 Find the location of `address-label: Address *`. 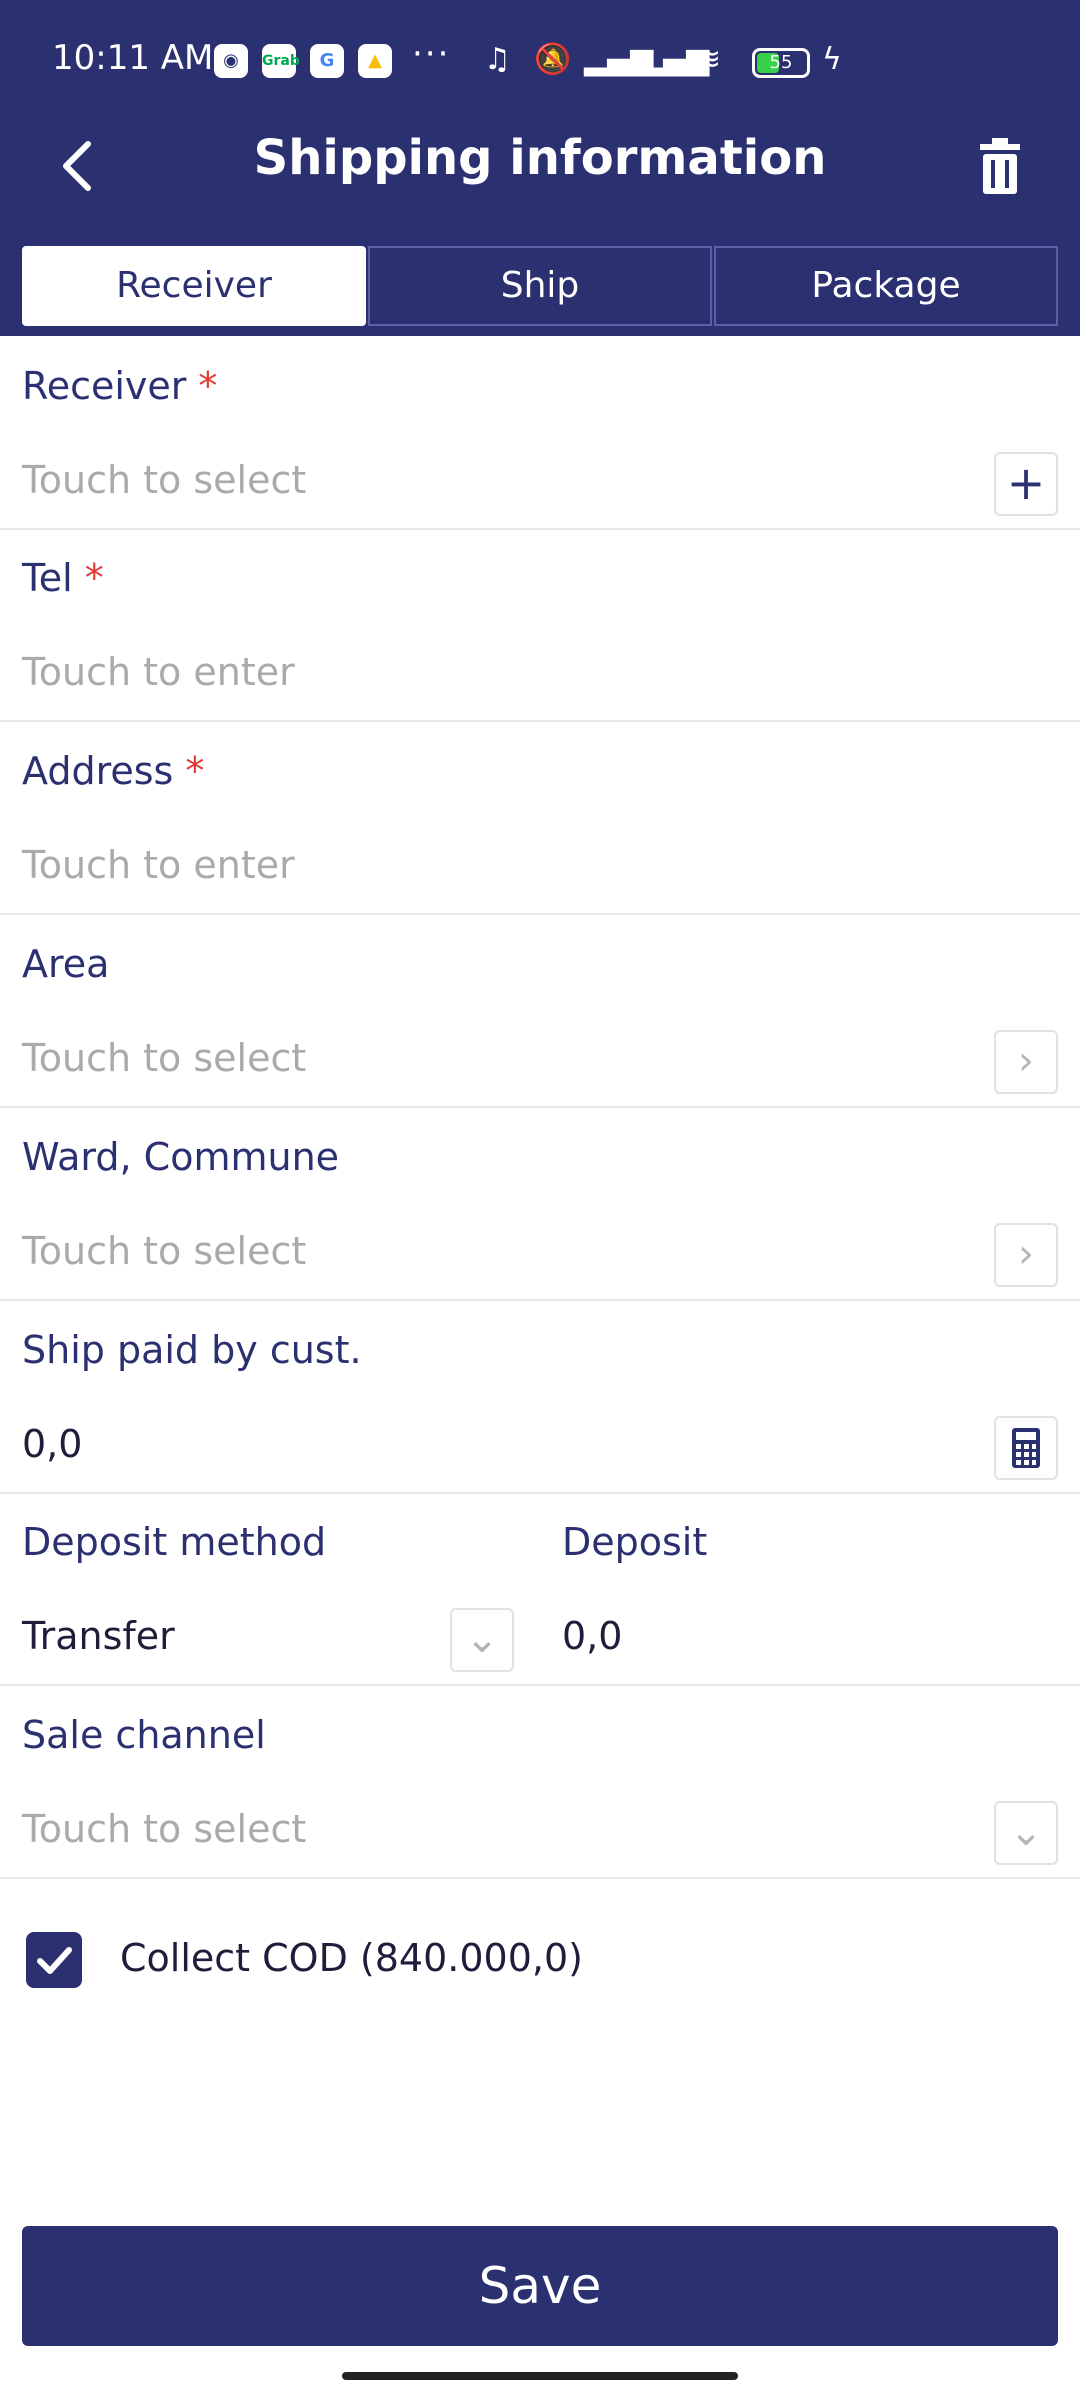

address-label: Address * is located at coordinates (113, 771).